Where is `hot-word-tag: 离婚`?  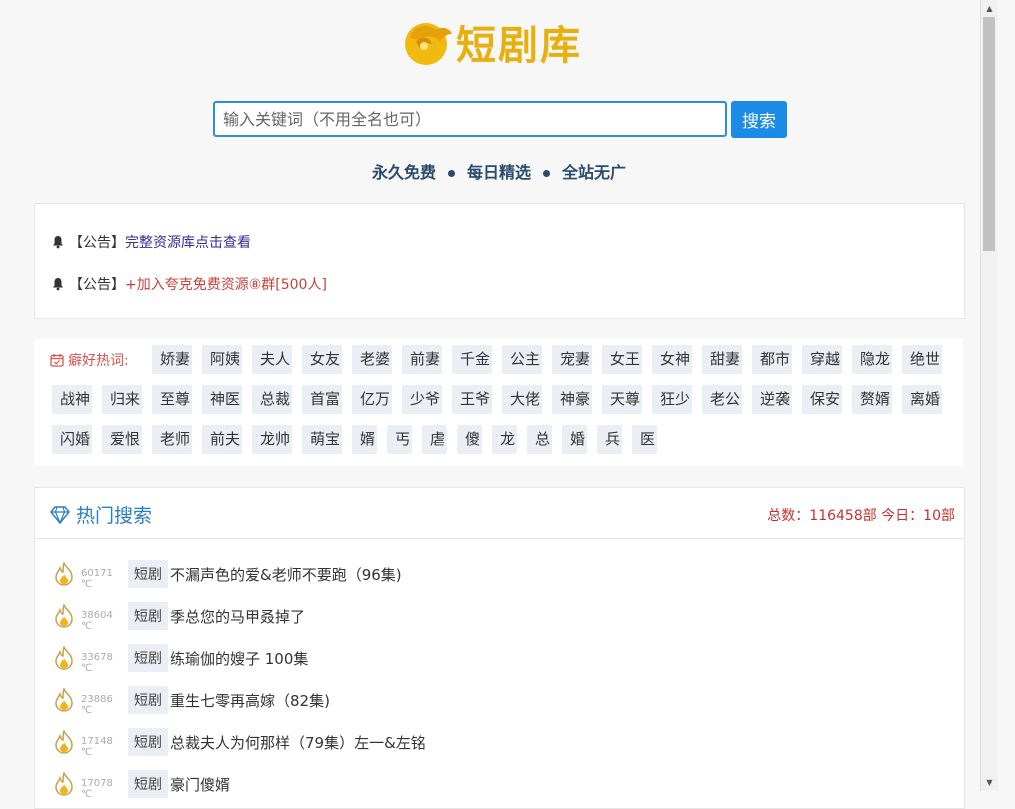
hot-word-tag: 离婚 is located at coordinates (922, 399).